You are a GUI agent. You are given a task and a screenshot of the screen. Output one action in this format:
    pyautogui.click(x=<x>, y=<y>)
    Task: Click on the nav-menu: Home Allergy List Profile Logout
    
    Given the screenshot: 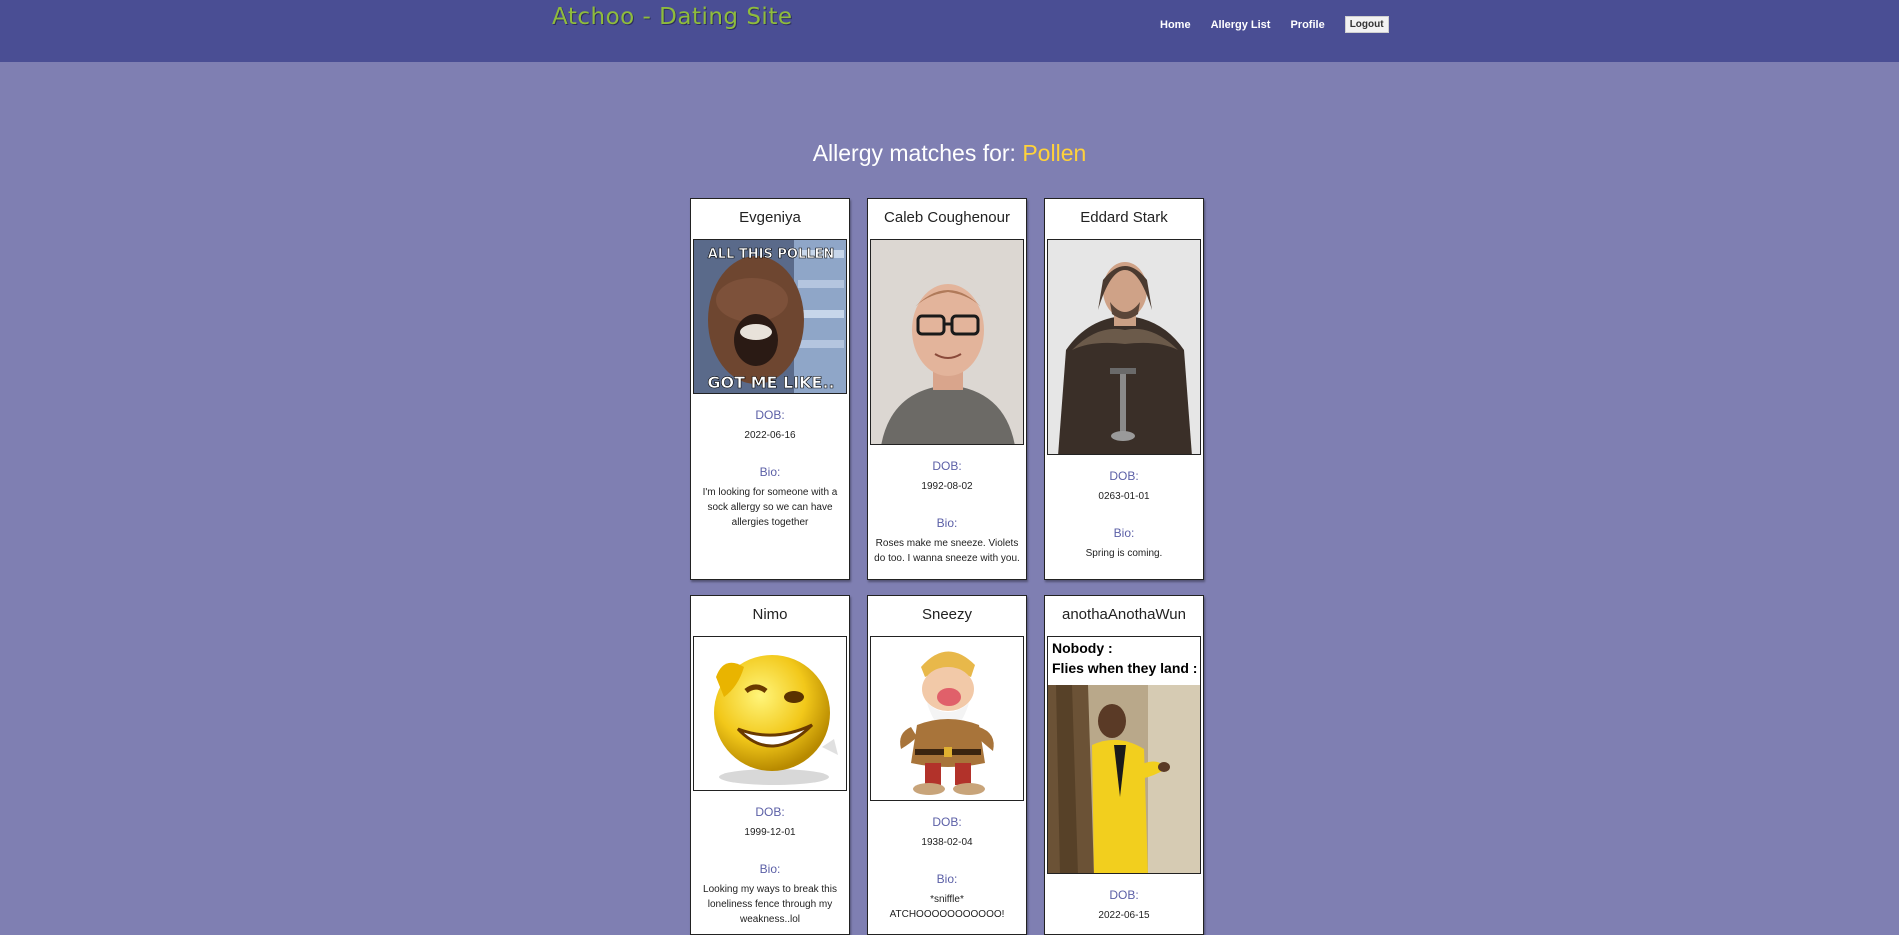 What is the action you would take?
    pyautogui.click(x=1274, y=24)
    